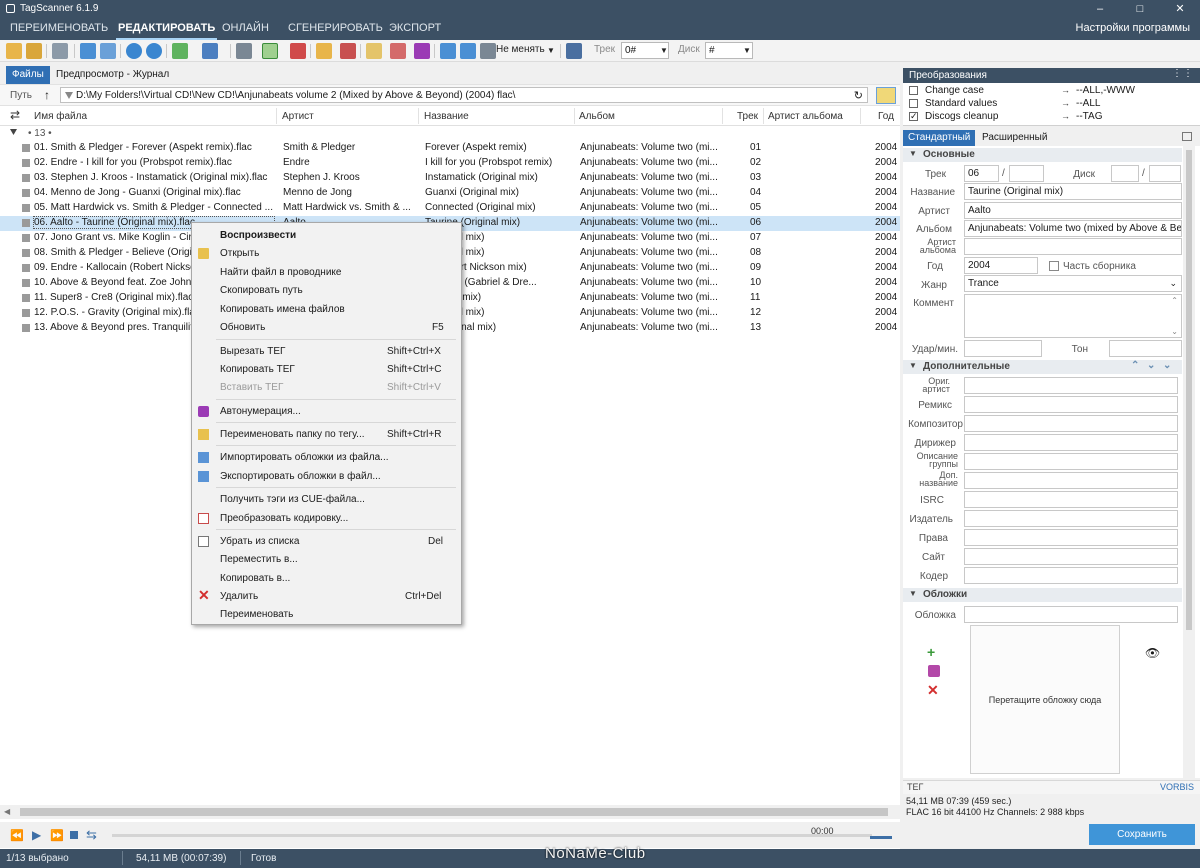  What do you see at coordinates (13, 132) in the screenshot?
I see `collapse-icon` at bounding box center [13, 132].